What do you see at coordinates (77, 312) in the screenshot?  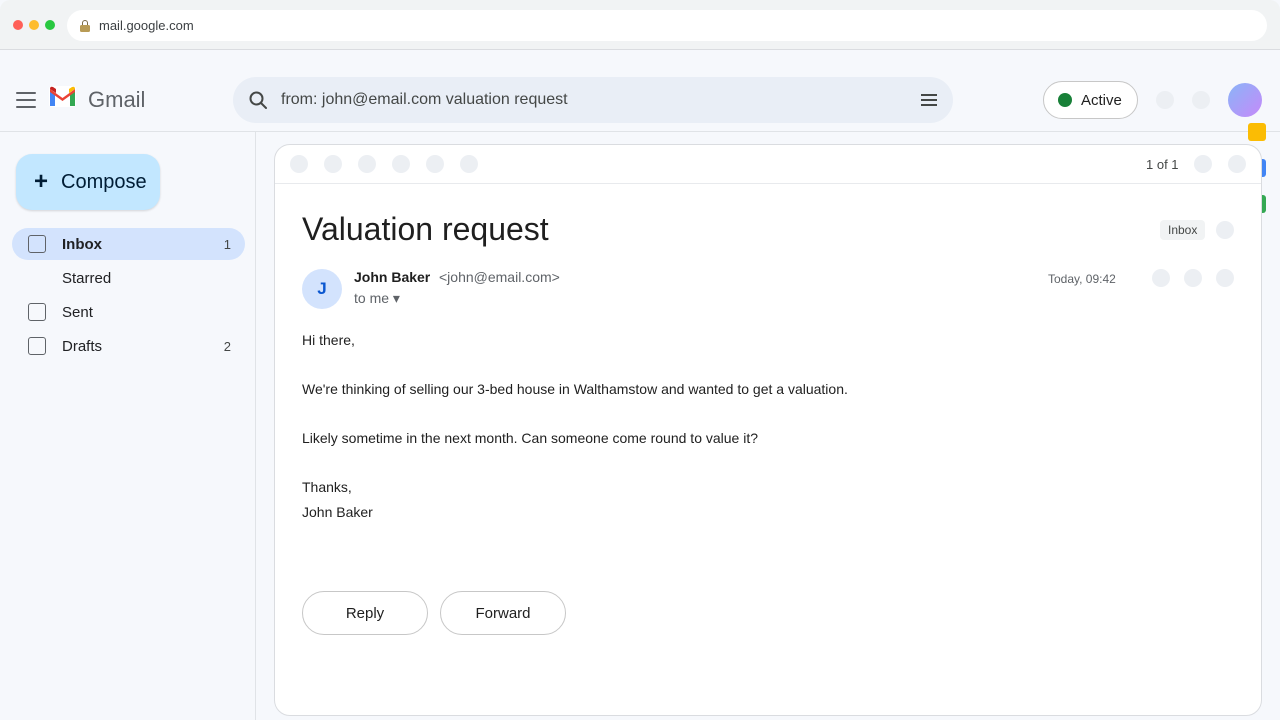 I see `sidebar-item-label: Sent` at bounding box center [77, 312].